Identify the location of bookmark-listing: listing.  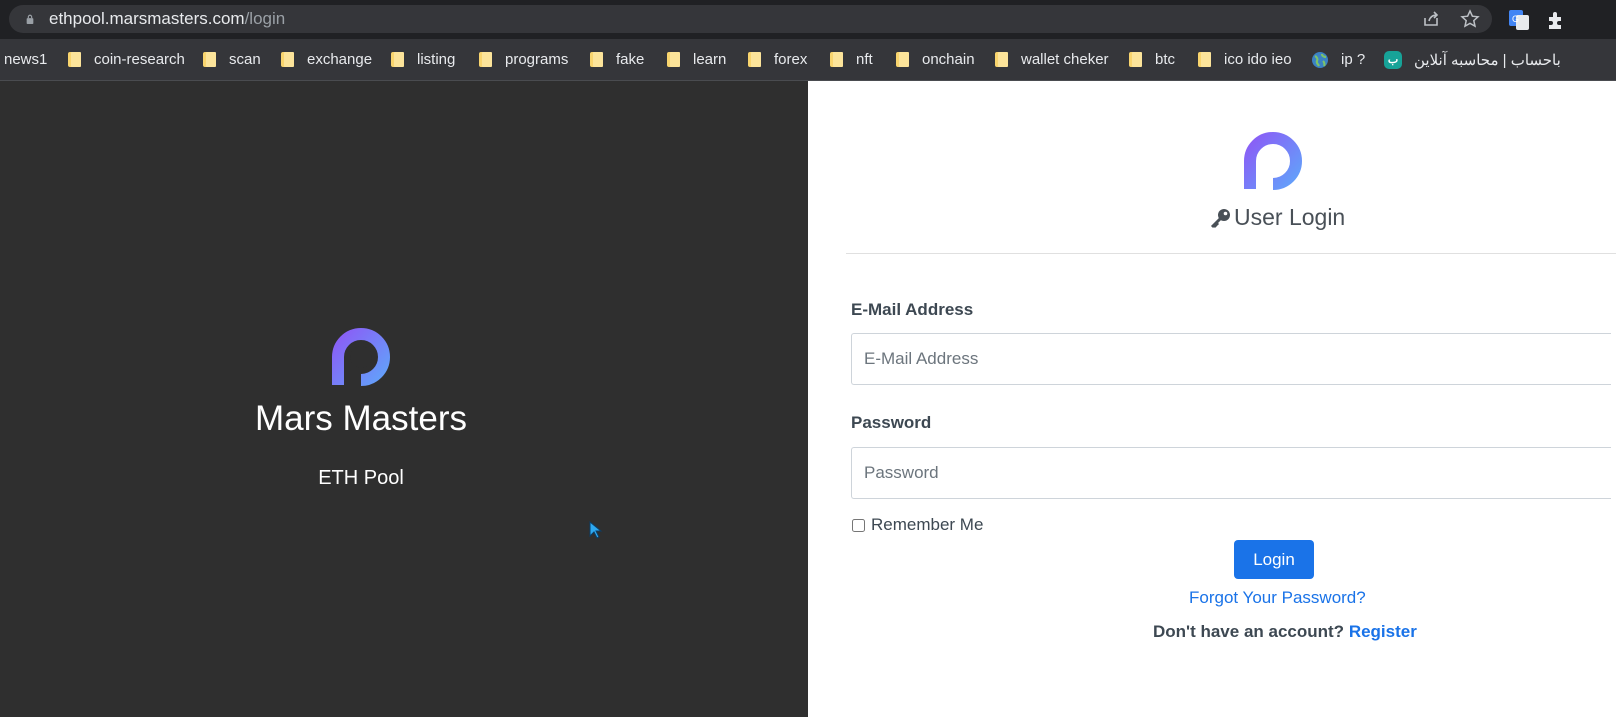
(423, 59).